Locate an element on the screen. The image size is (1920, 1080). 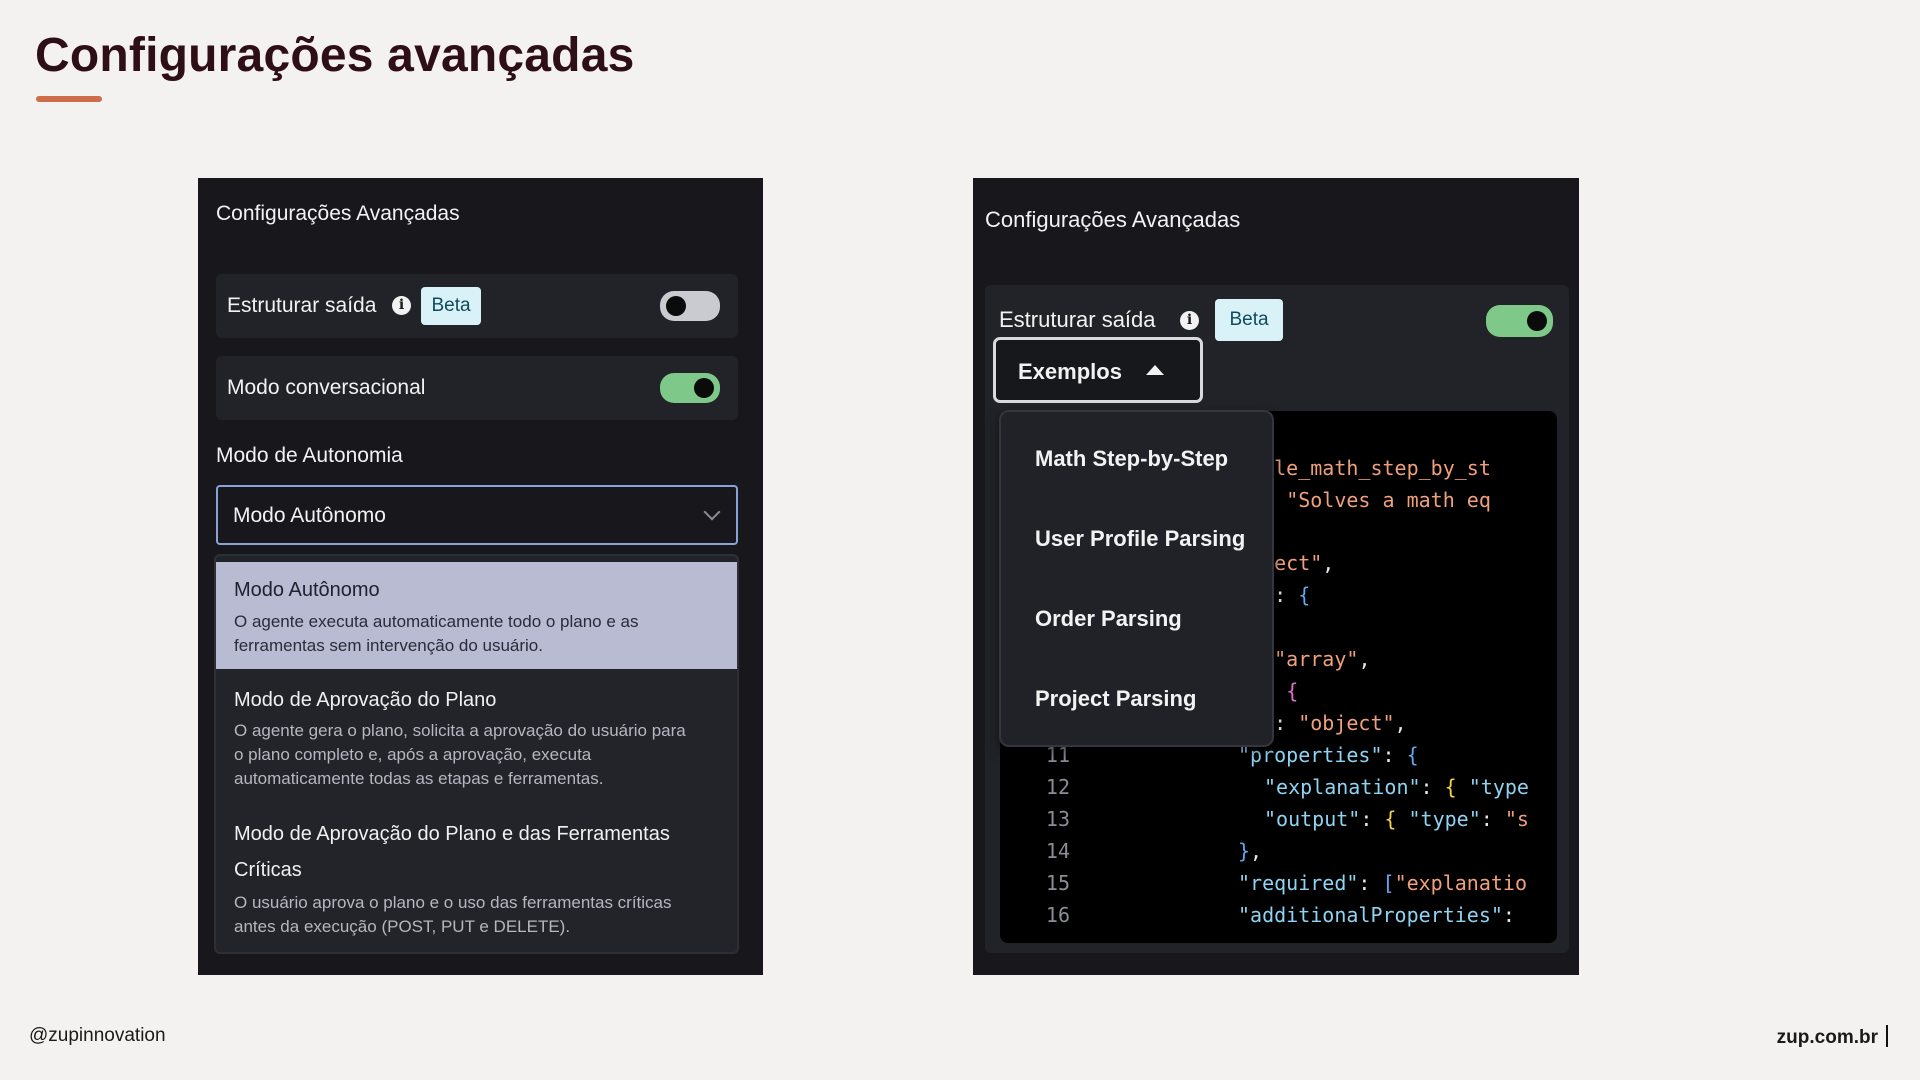
autonomy-select: Modo Autônomo is located at coordinates (477, 515).